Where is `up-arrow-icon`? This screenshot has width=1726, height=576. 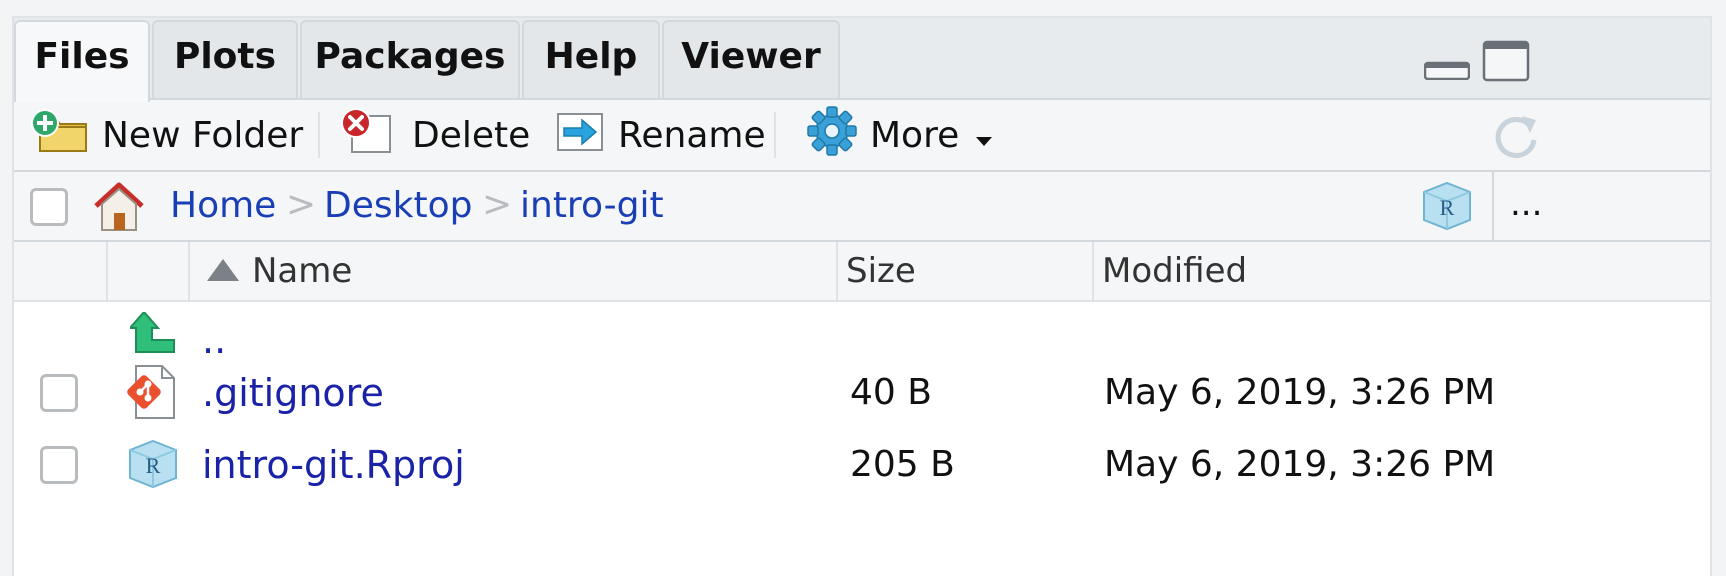 up-arrow-icon is located at coordinates (151, 335).